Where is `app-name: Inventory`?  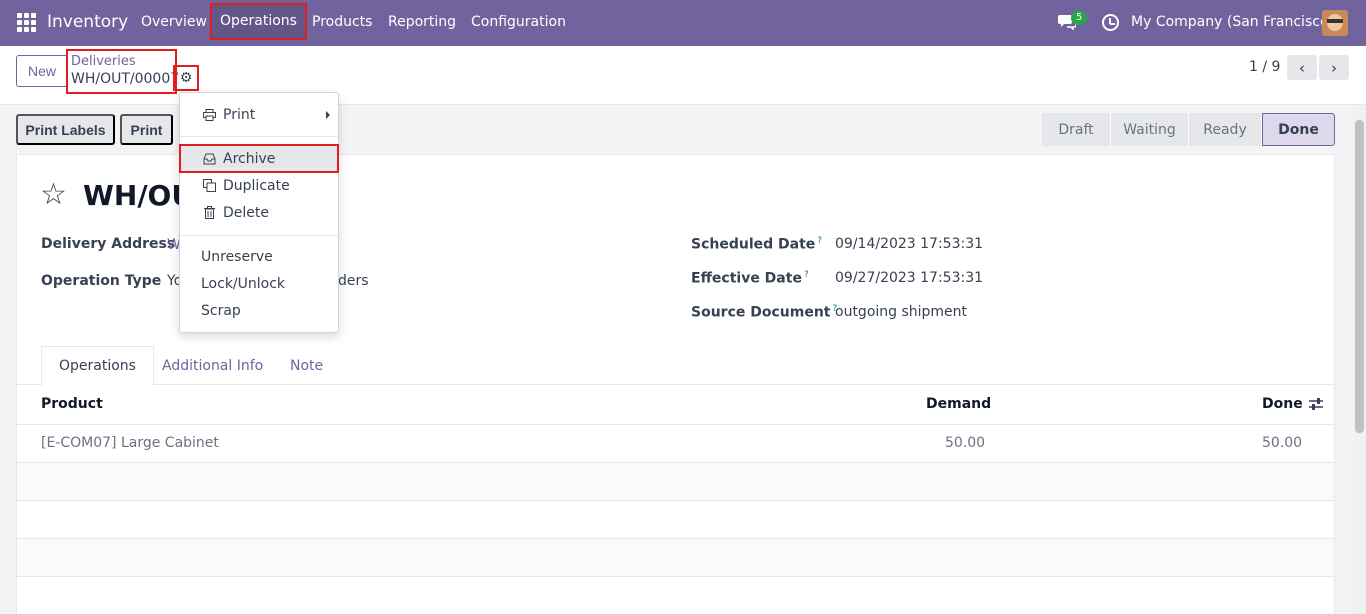
app-name: Inventory is located at coordinates (87, 22).